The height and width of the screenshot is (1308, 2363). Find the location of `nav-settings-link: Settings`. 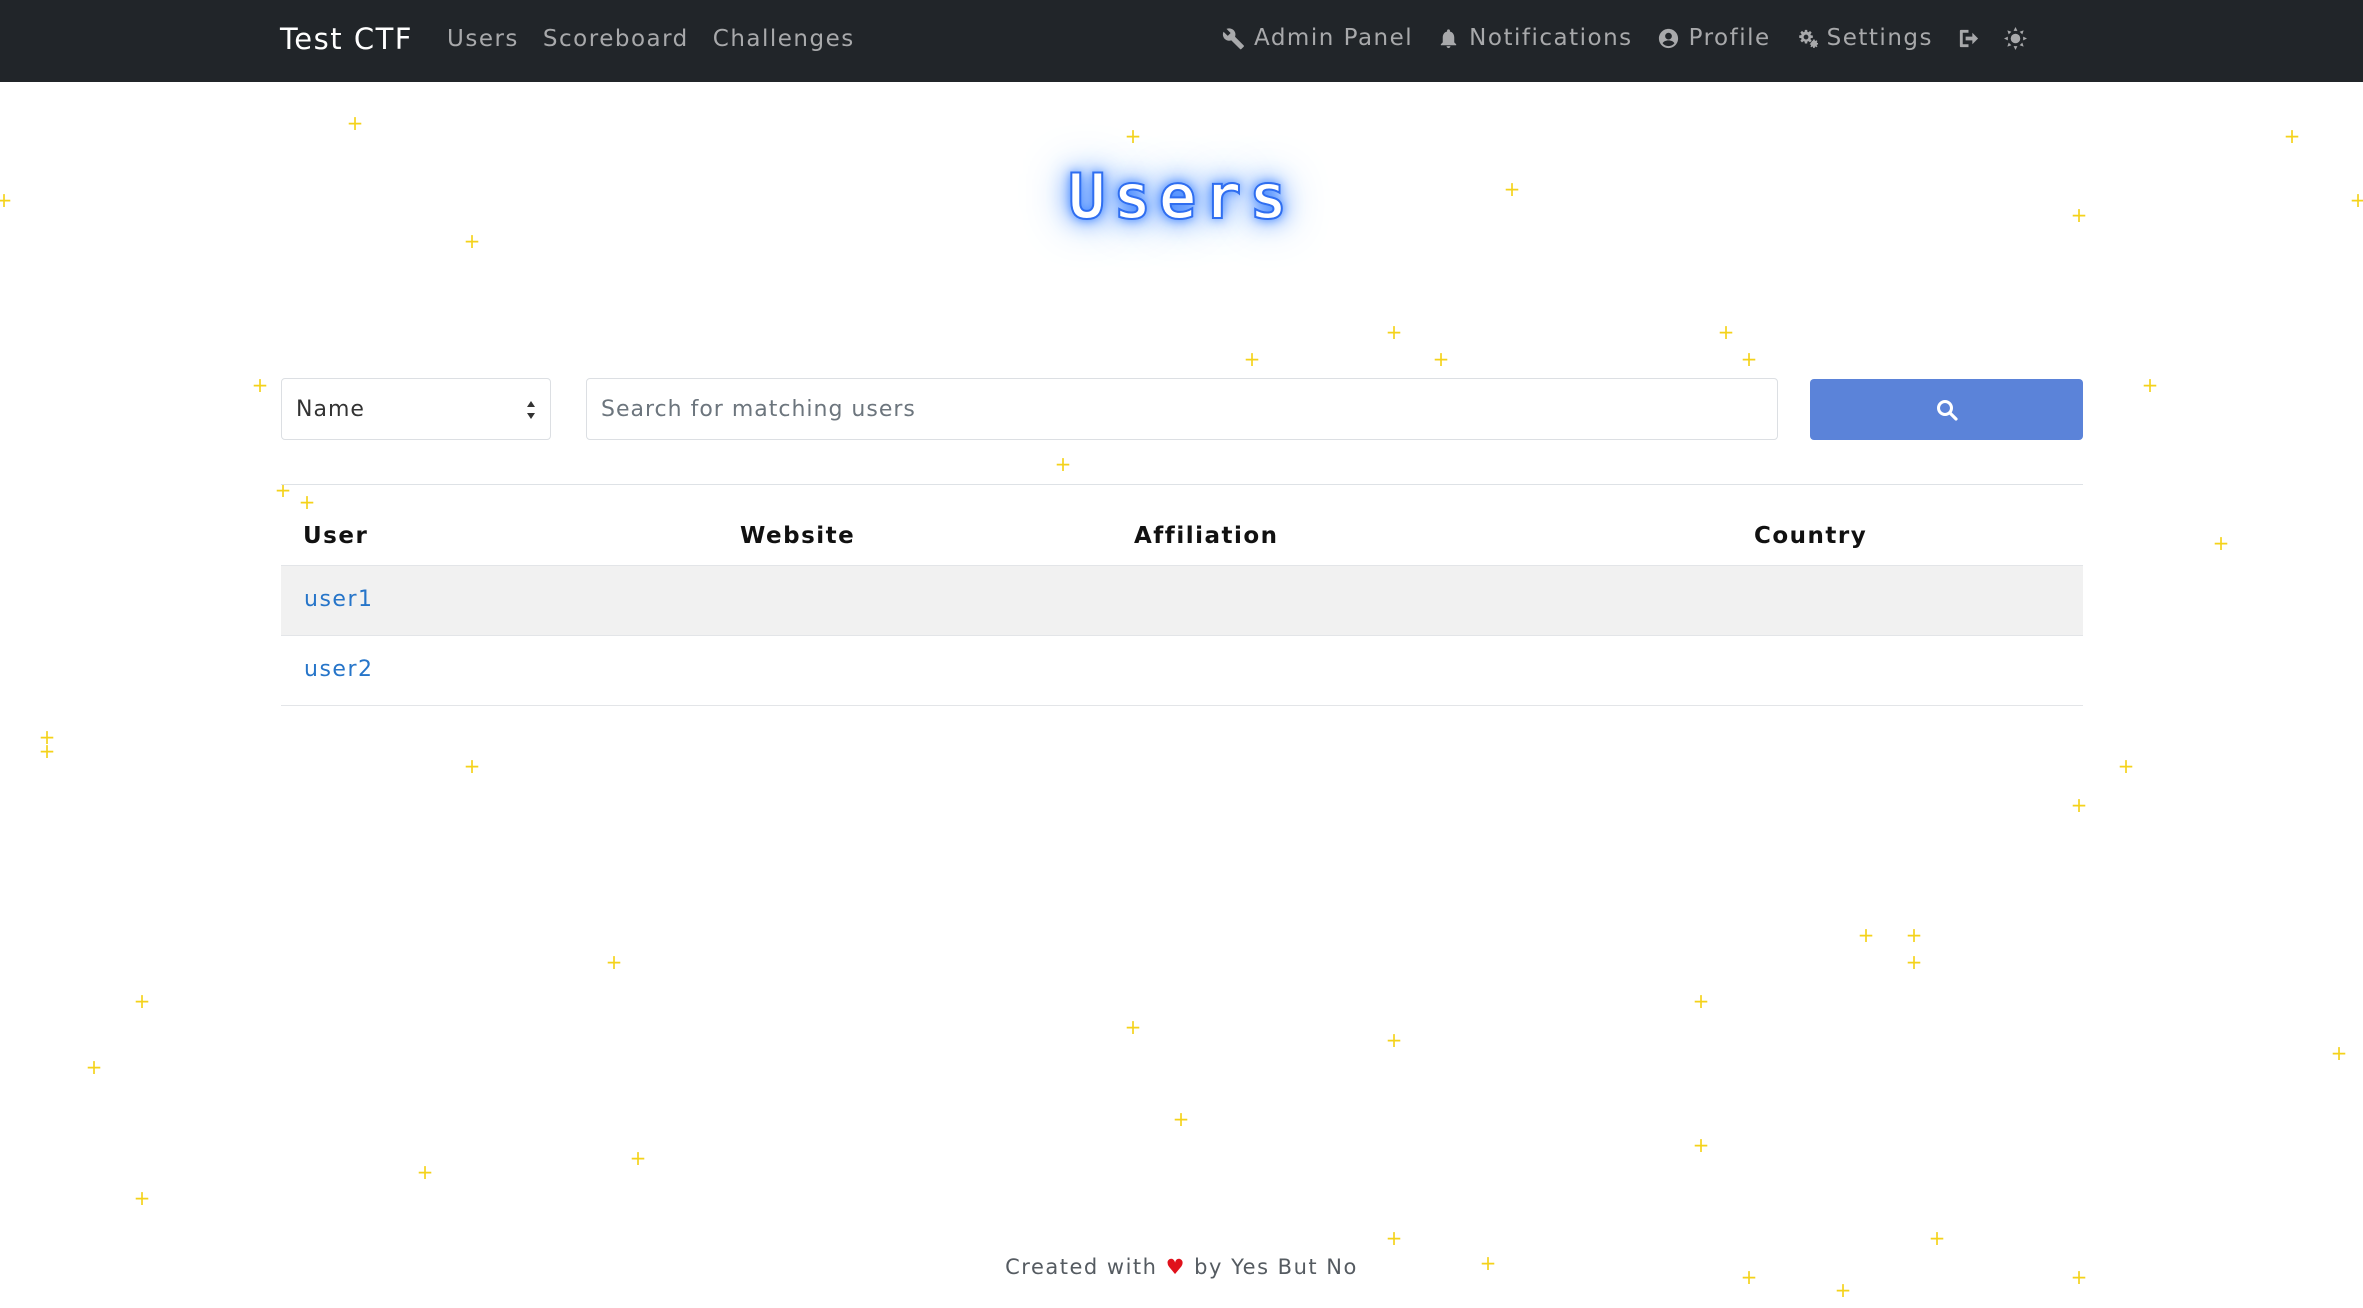

nav-settings-link: Settings is located at coordinates (1864, 38).